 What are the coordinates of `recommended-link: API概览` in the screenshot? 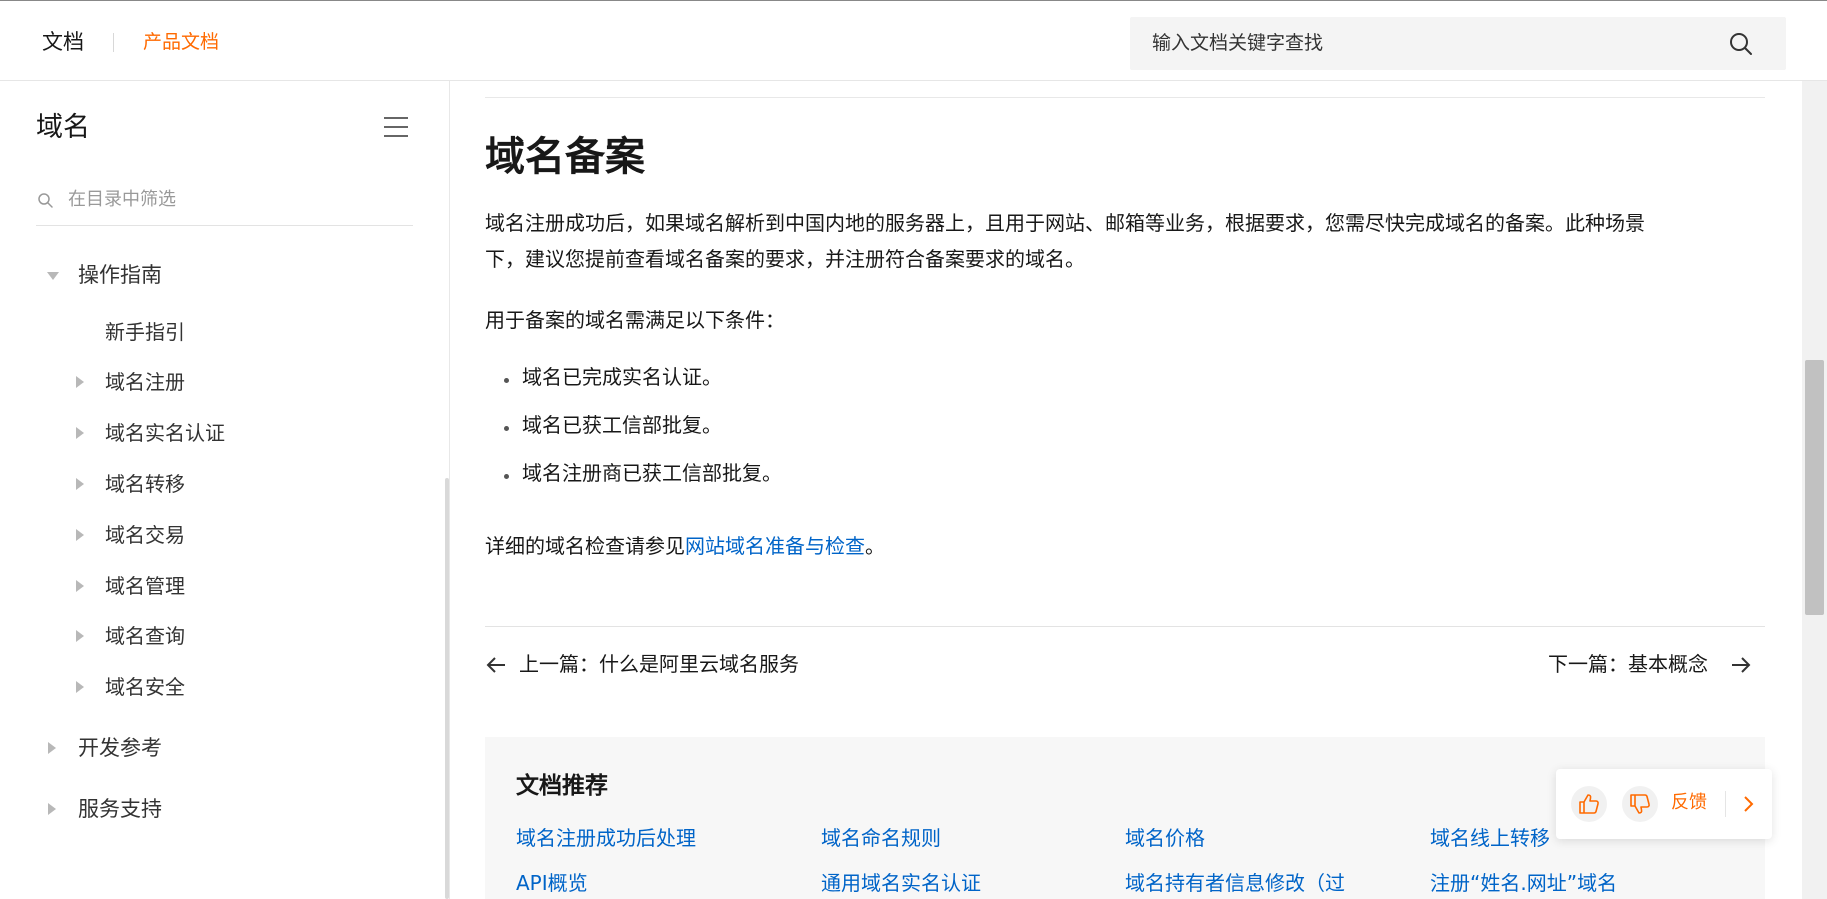 It's located at (552, 883).